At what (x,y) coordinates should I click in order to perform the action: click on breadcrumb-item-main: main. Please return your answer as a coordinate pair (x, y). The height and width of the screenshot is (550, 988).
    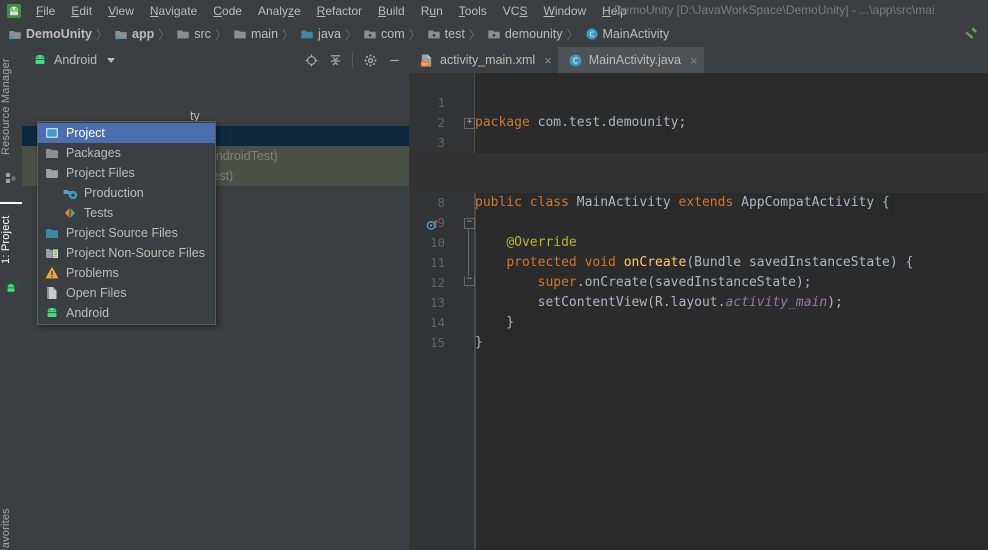
    Looking at the image, I should click on (254, 34).